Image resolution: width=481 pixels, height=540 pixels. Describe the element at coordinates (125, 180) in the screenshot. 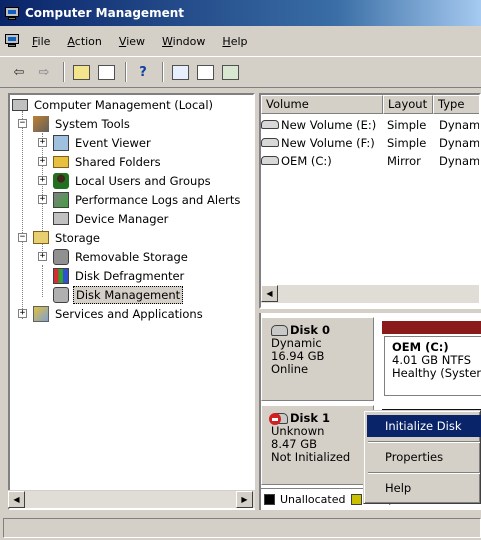

I see `tree-item-local-users: + Local Users and Groups` at that location.